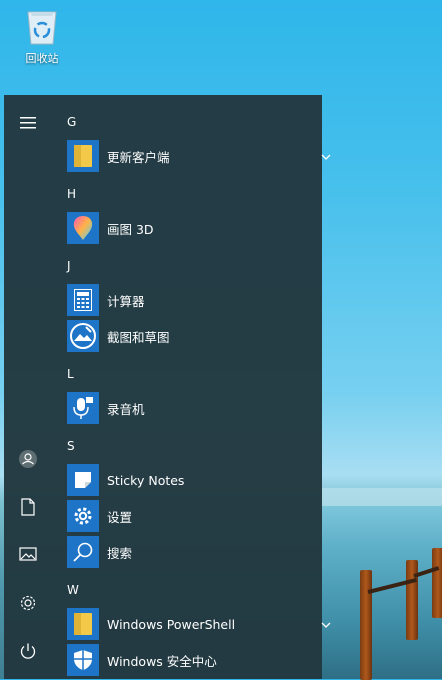 The height and width of the screenshot is (680, 442). What do you see at coordinates (192, 480) in the screenshot?
I see `app-item-sticky-notes: Sticky Notes` at bounding box center [192, 480].